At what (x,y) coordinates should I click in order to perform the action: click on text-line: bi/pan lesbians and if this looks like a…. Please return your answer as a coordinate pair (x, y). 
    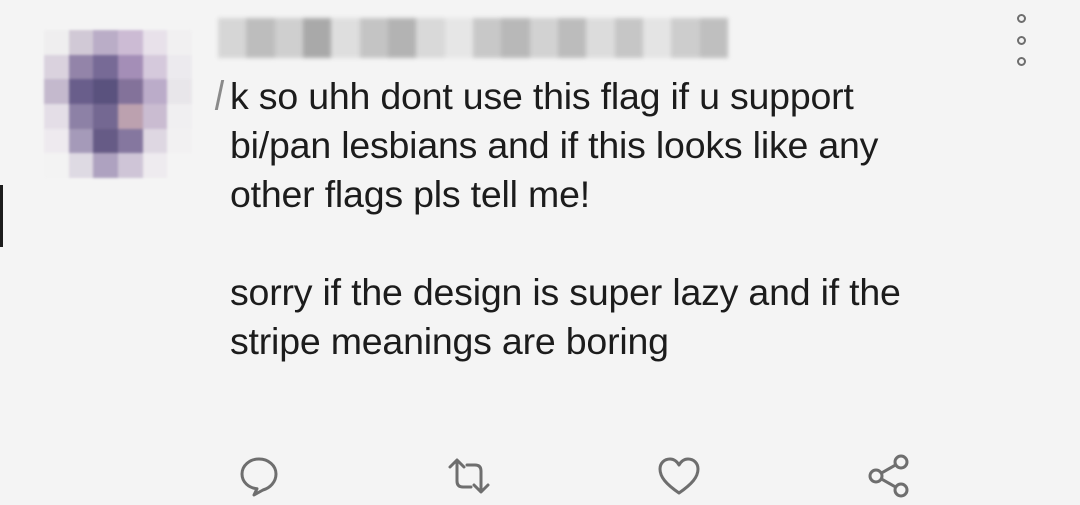
    Looking at the image, I should click on (554, 145).